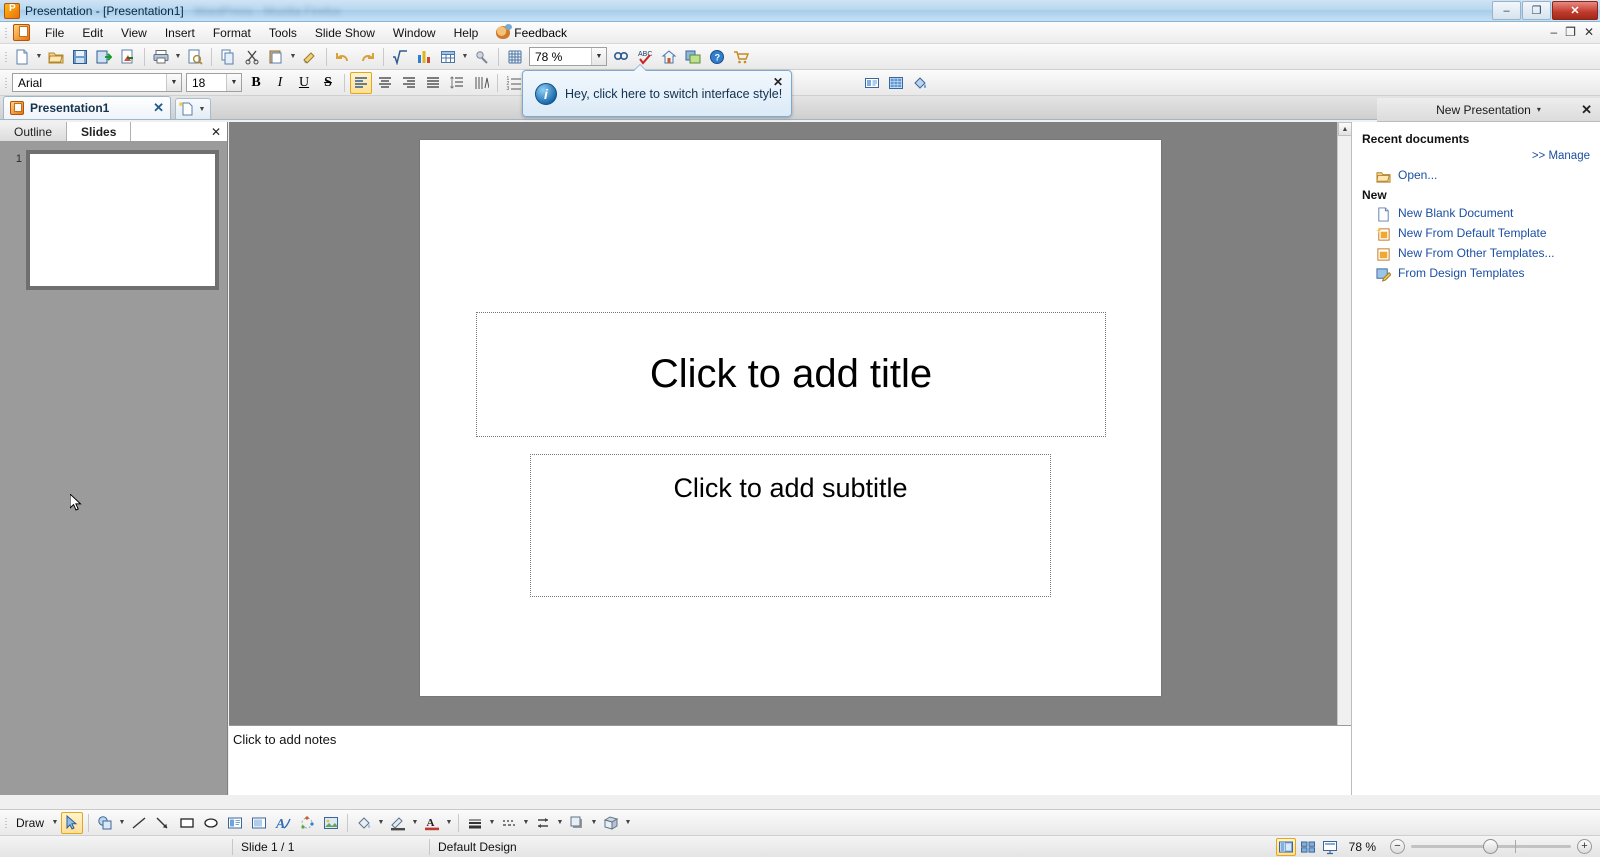 The height and width of the screenshot is (857, 1600). What do you see at coordinates (6, 33) in the screenshot?
I see `menubar-grip` at bounding box center [6, 33].